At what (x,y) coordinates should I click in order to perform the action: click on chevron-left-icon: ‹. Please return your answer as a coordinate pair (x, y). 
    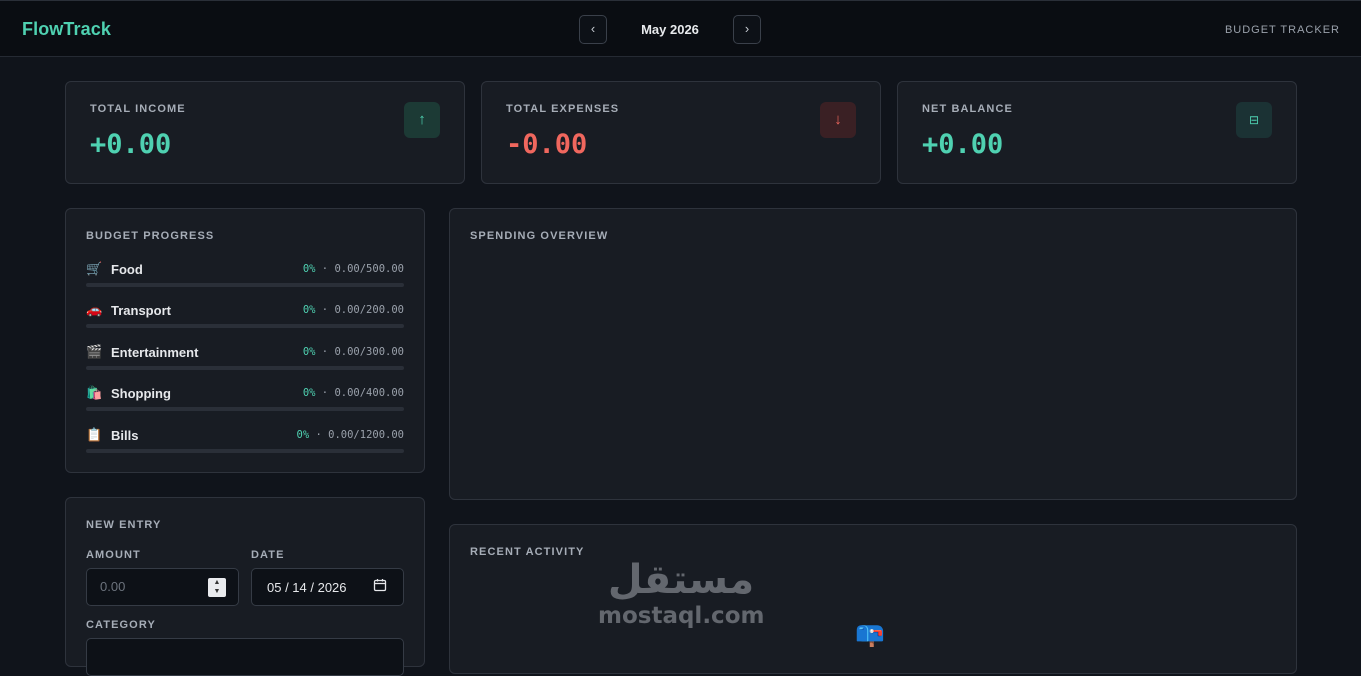
    Looking at the image, I should click on (593, 28).